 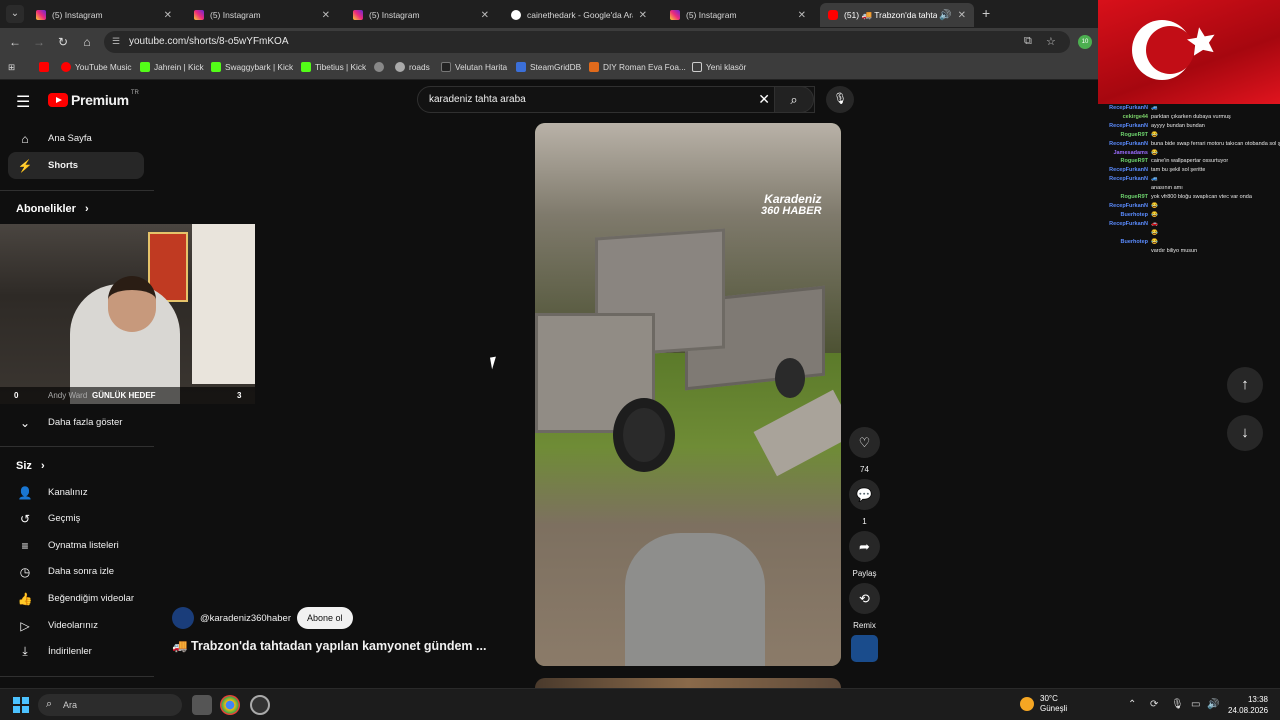 I want to click on chevron-right-icon: ›, so click(x=86, y=209).